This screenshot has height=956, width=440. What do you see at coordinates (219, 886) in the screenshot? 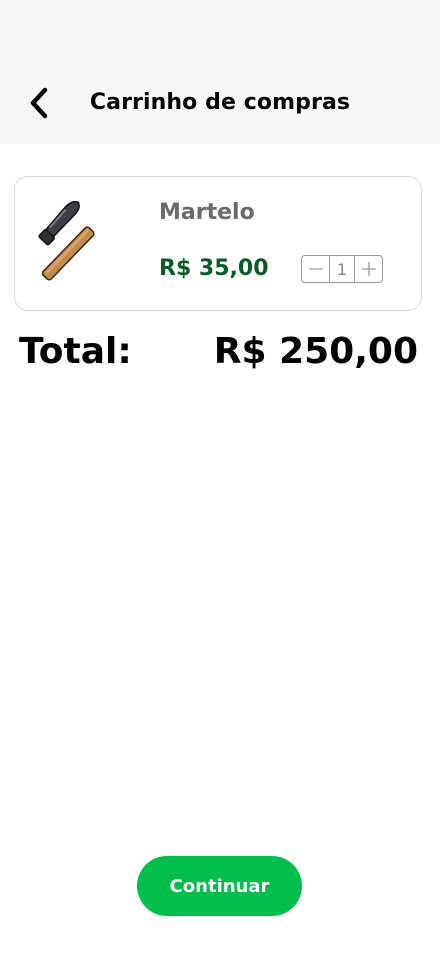
I see `continue-button: Continuar` at bounding box center [219, 886].